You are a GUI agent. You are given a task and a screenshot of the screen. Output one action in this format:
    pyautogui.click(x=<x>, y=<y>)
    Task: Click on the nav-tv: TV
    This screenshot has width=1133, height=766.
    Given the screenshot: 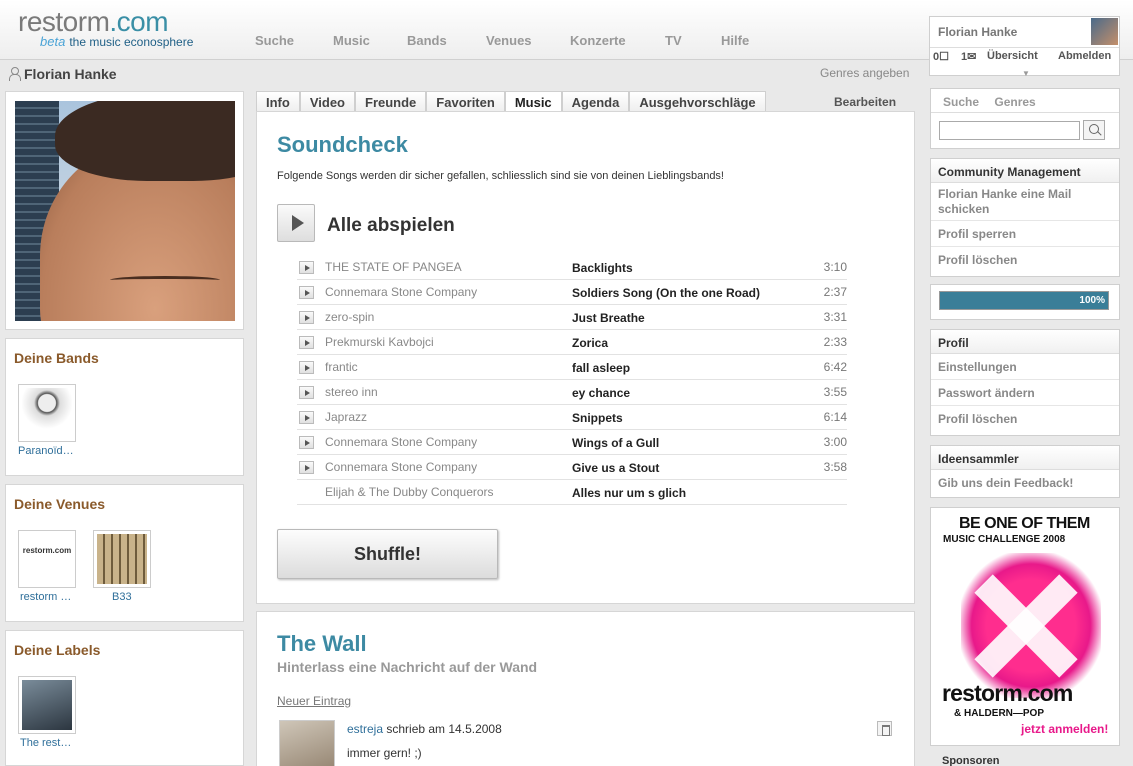 What is the action you would take?
    pyautogui.click(x=693, y=40)
    